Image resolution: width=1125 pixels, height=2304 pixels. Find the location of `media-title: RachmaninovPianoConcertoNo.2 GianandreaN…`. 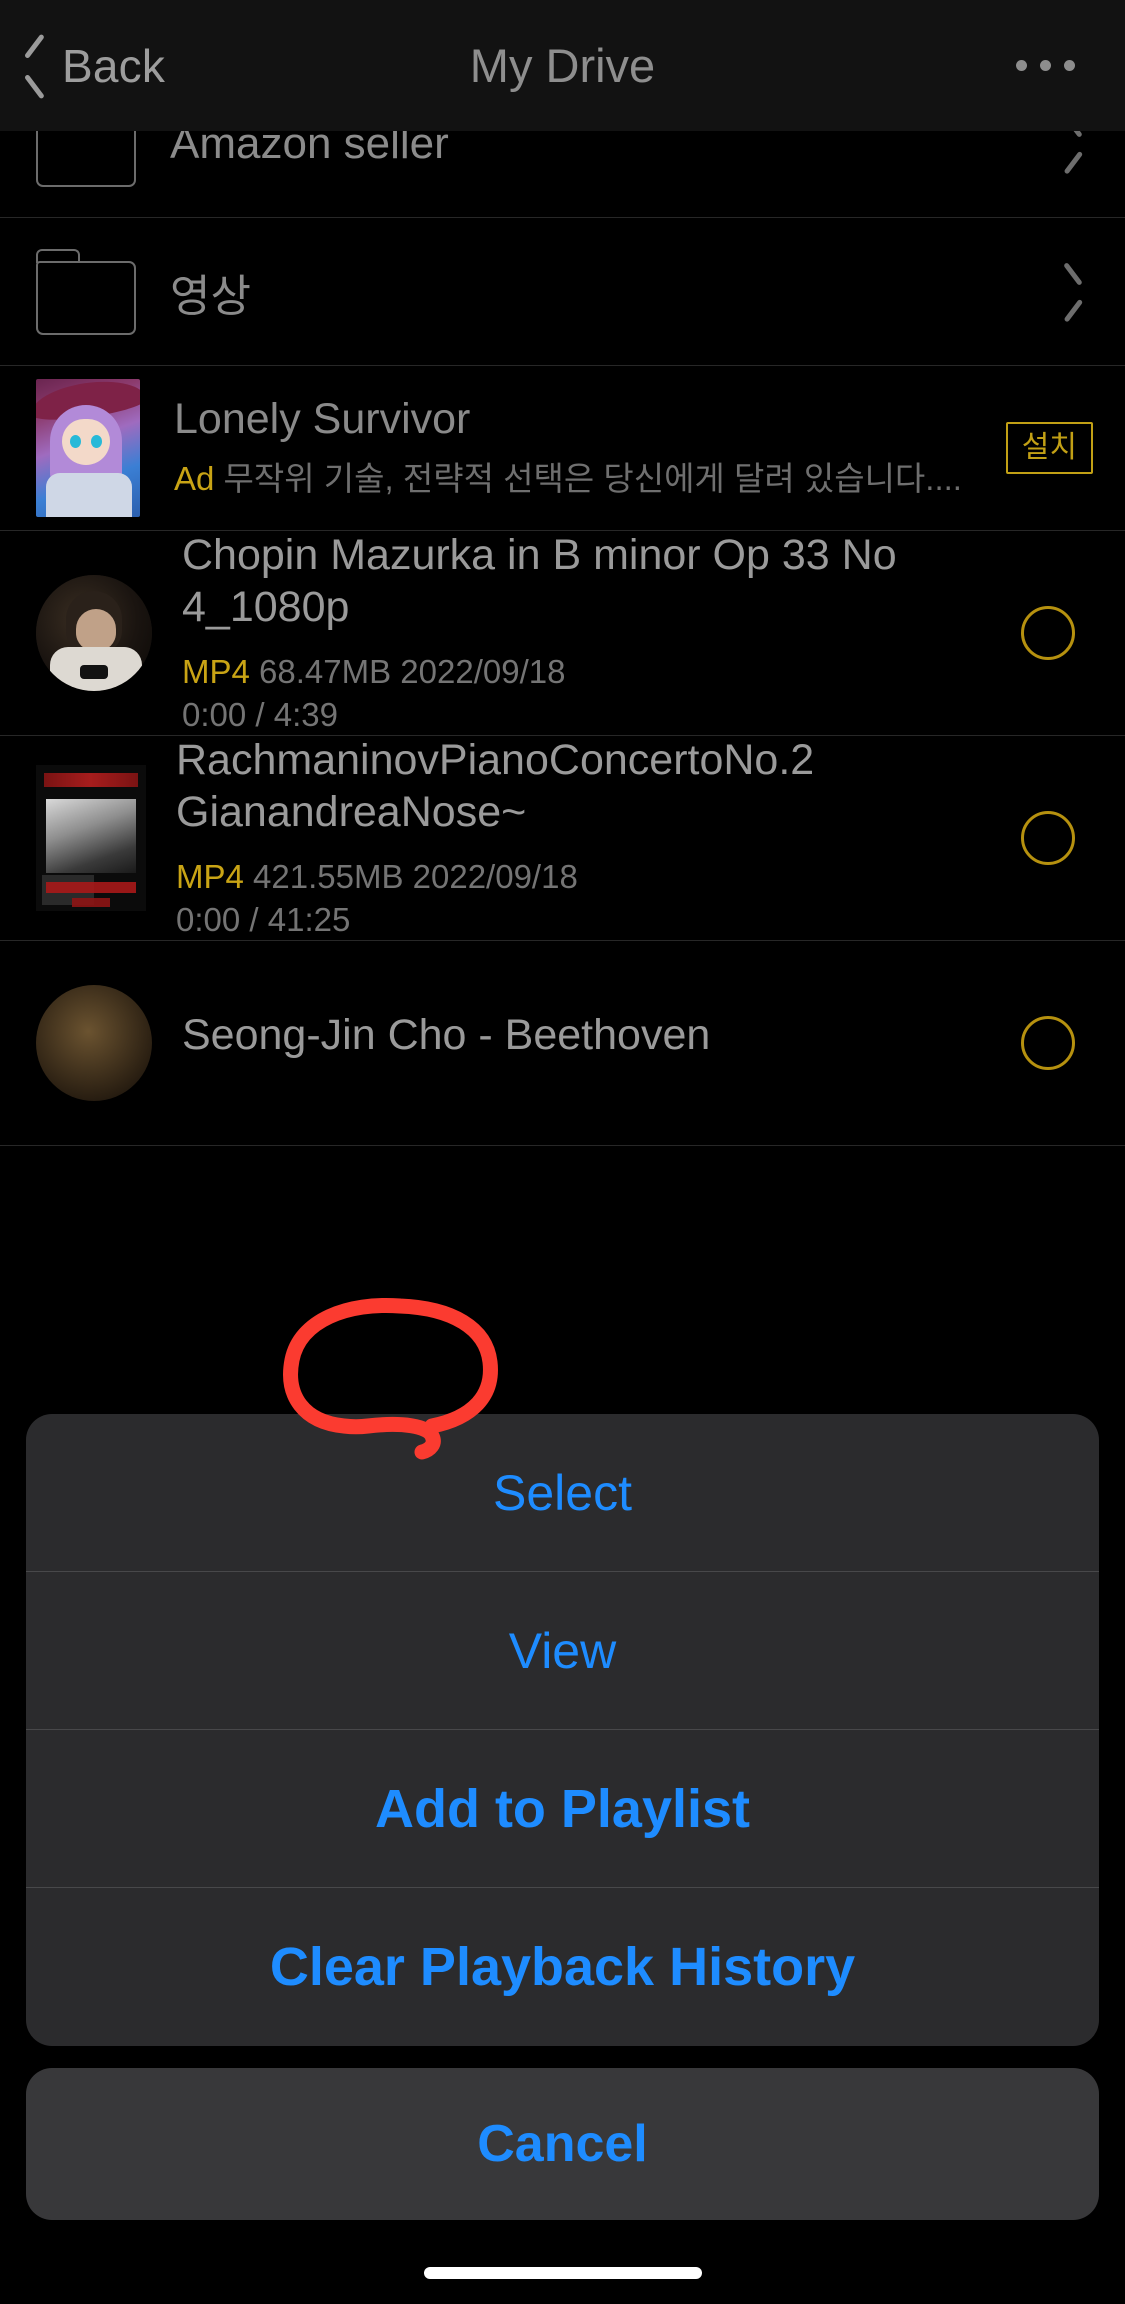

media-title: RachmaninovPianoConcertoNo.2 GianandreaN… is located at coordinates (495, 786).